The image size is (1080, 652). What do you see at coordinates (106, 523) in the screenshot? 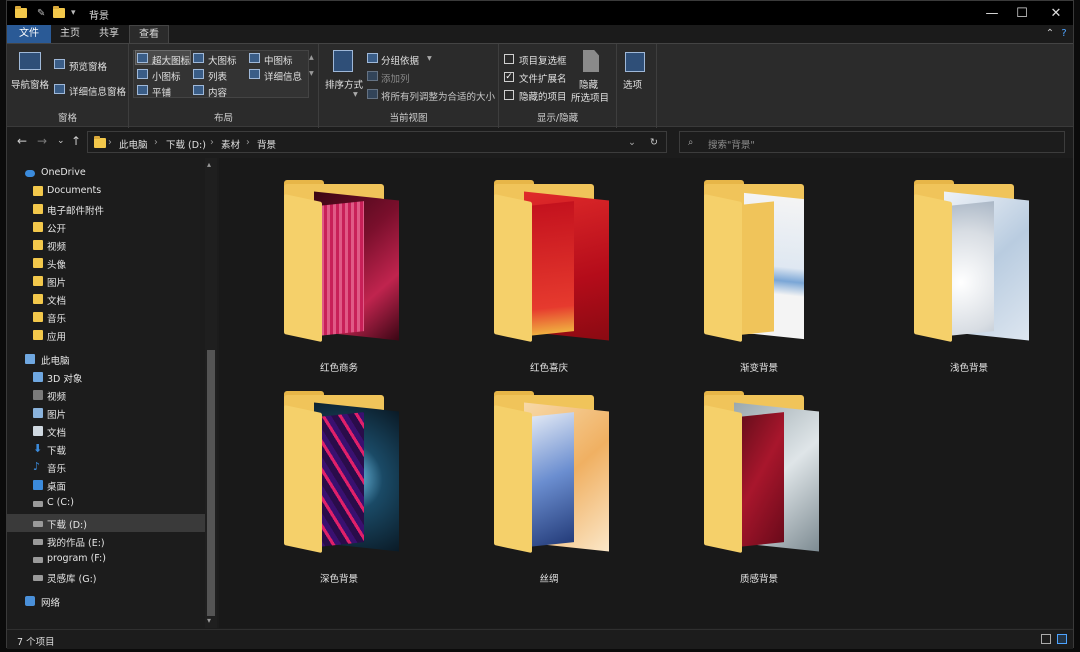
I see `sidebar-item-drive-d: 下载 (D:)` at bounding box center [106, 523].